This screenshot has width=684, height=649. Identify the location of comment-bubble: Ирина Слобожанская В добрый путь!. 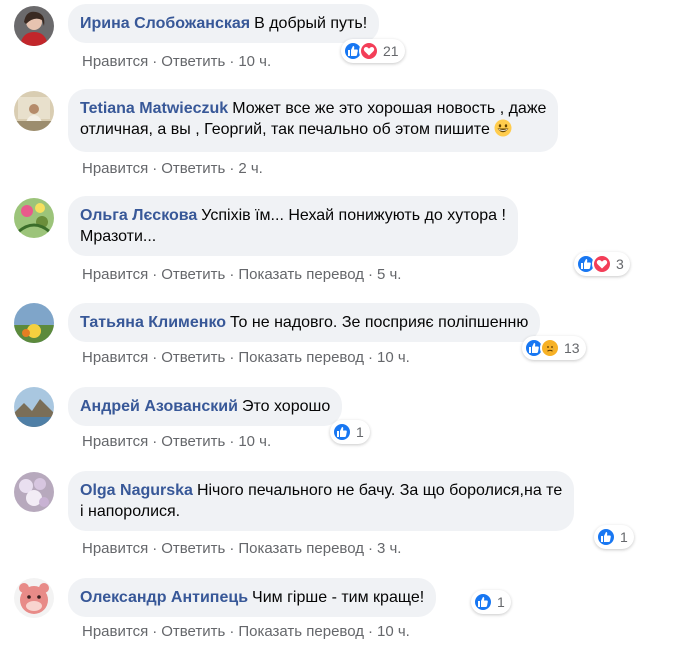
(224, 23).